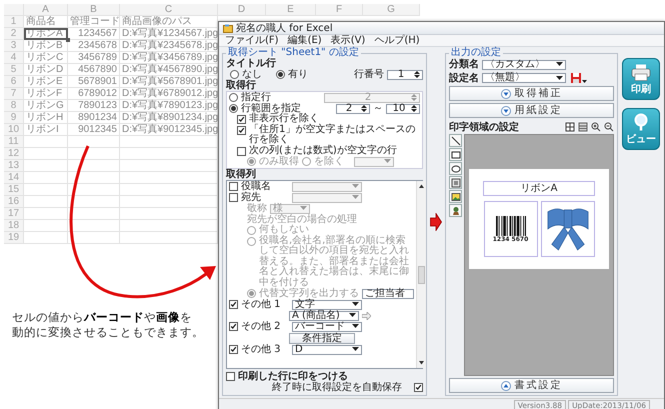 The width and height of the screenshot is (665, 409). I want to click on dropdown: 〈カスタム〉, so click(524, 65).